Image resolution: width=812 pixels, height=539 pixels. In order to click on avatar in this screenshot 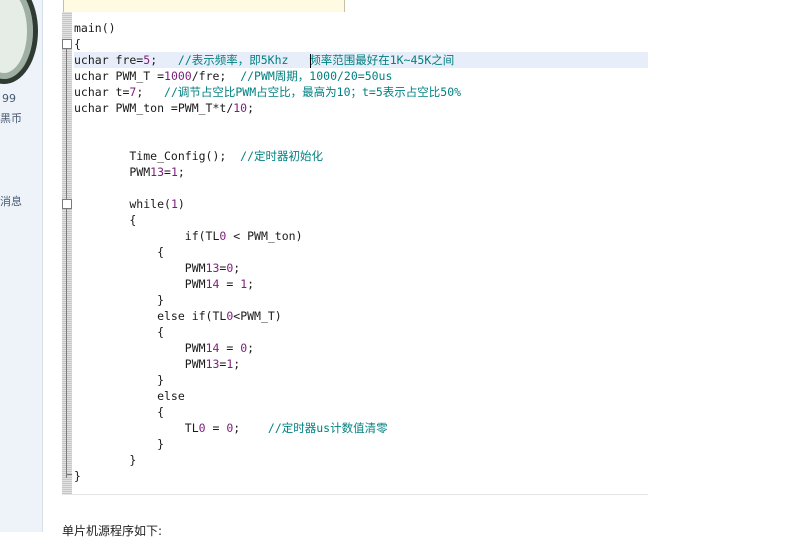, I will do `click(19, 42)`.